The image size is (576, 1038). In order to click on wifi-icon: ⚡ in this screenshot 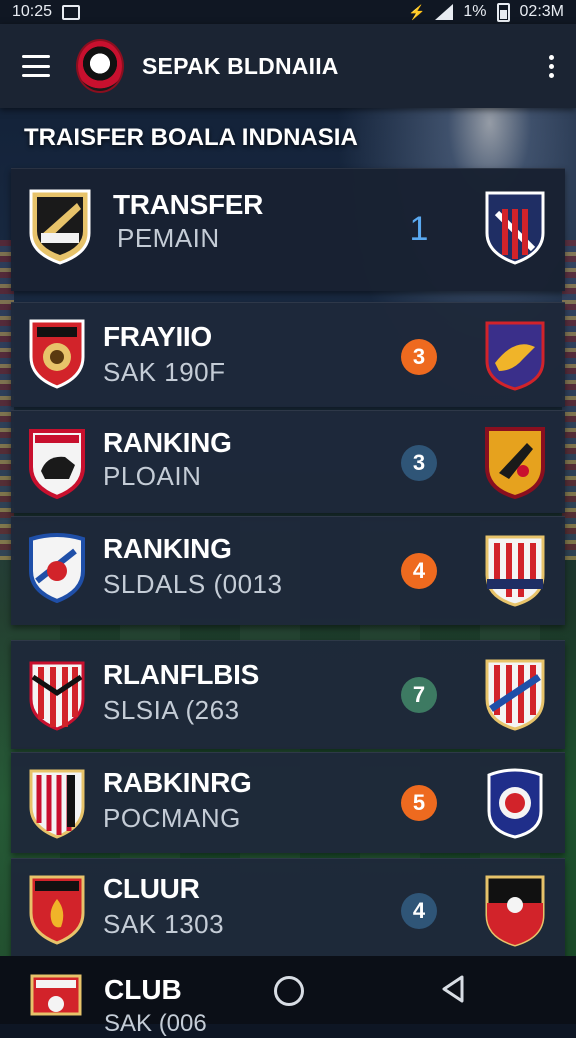, I will do `click(416, 11)`.